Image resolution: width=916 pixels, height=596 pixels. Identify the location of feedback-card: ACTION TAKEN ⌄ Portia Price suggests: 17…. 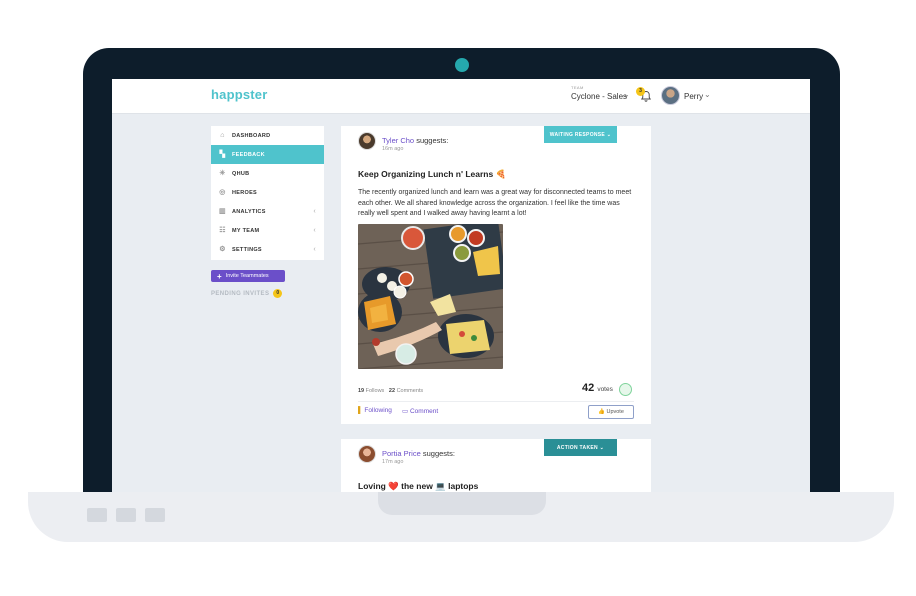
(496, 465).